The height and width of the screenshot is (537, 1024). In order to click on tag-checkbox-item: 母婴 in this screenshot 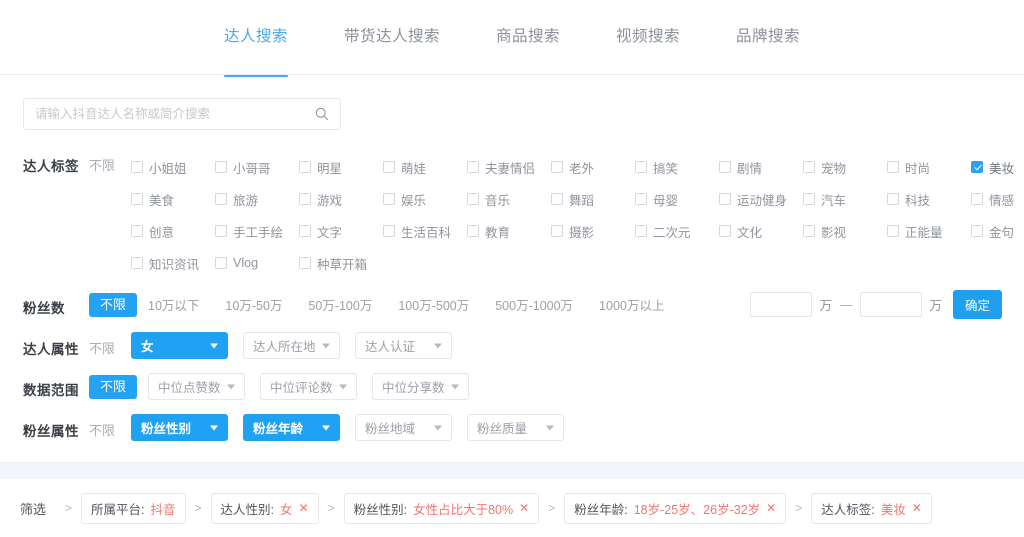, I will do `click(677, 199)`.